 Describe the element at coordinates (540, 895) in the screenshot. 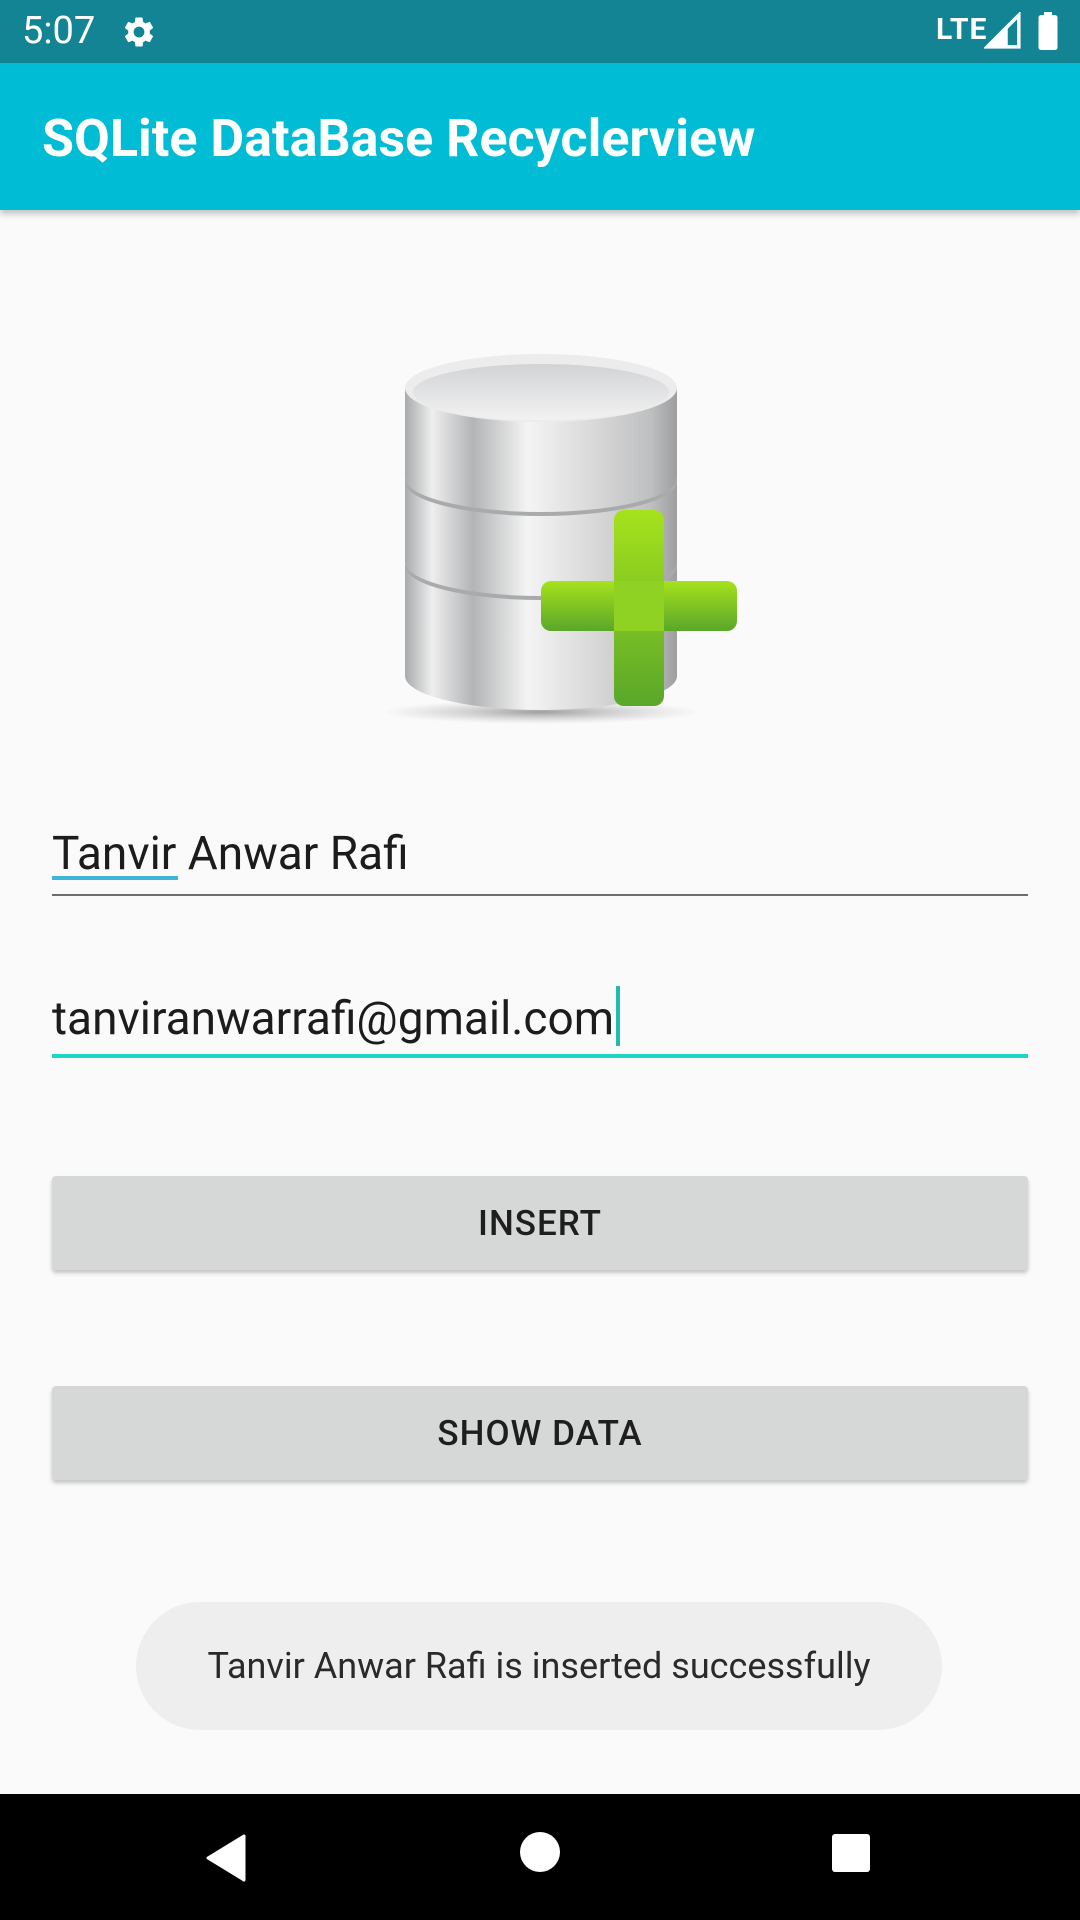

I see `name-input-underline` at that location.